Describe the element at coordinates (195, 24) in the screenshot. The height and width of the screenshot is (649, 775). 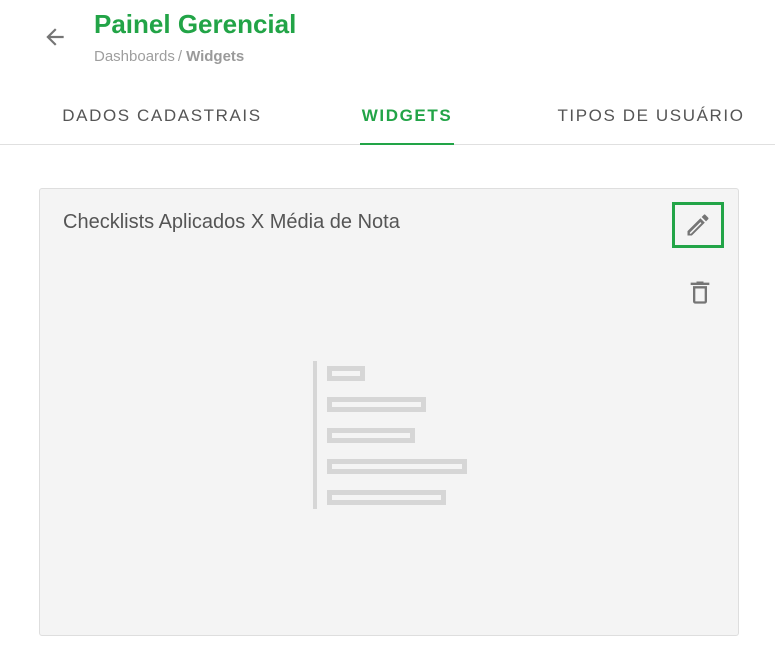
I see `page-title: Painel Gerencial` at that location.